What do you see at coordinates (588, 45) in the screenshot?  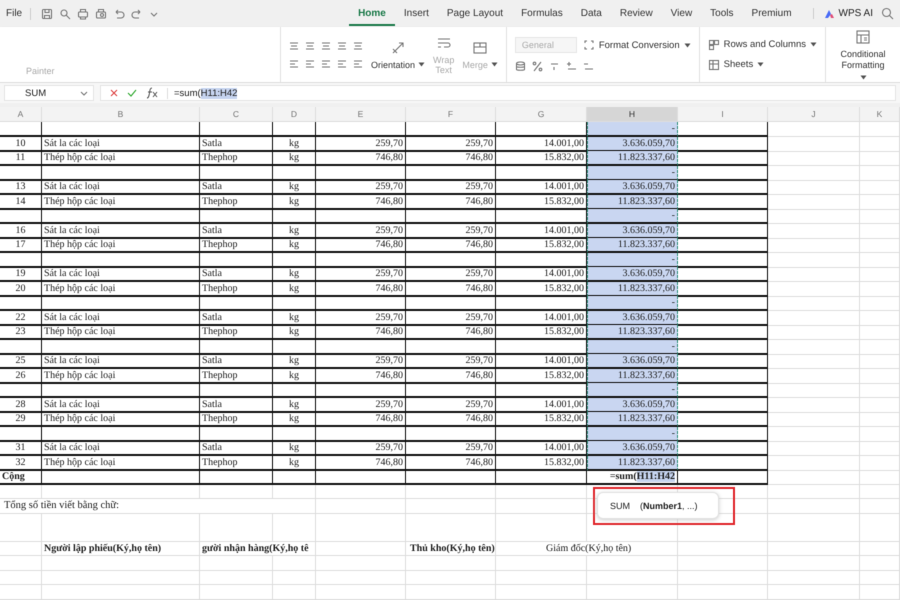 I see `format-conversion-icon` at bounding box center [588, 45].